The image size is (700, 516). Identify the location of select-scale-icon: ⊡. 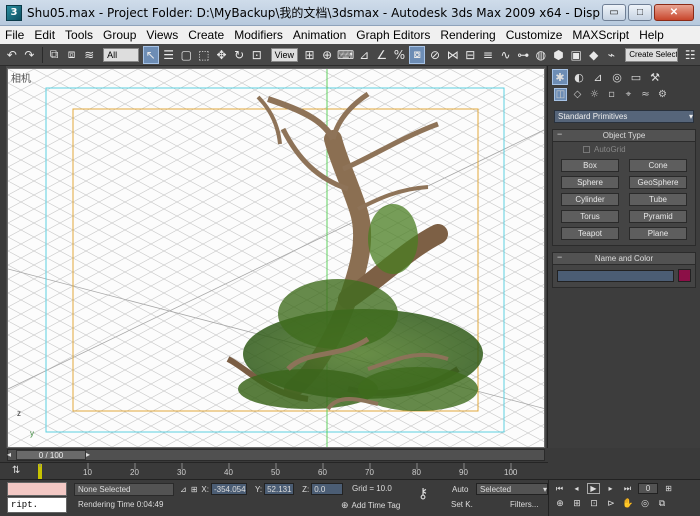
(257, 55).